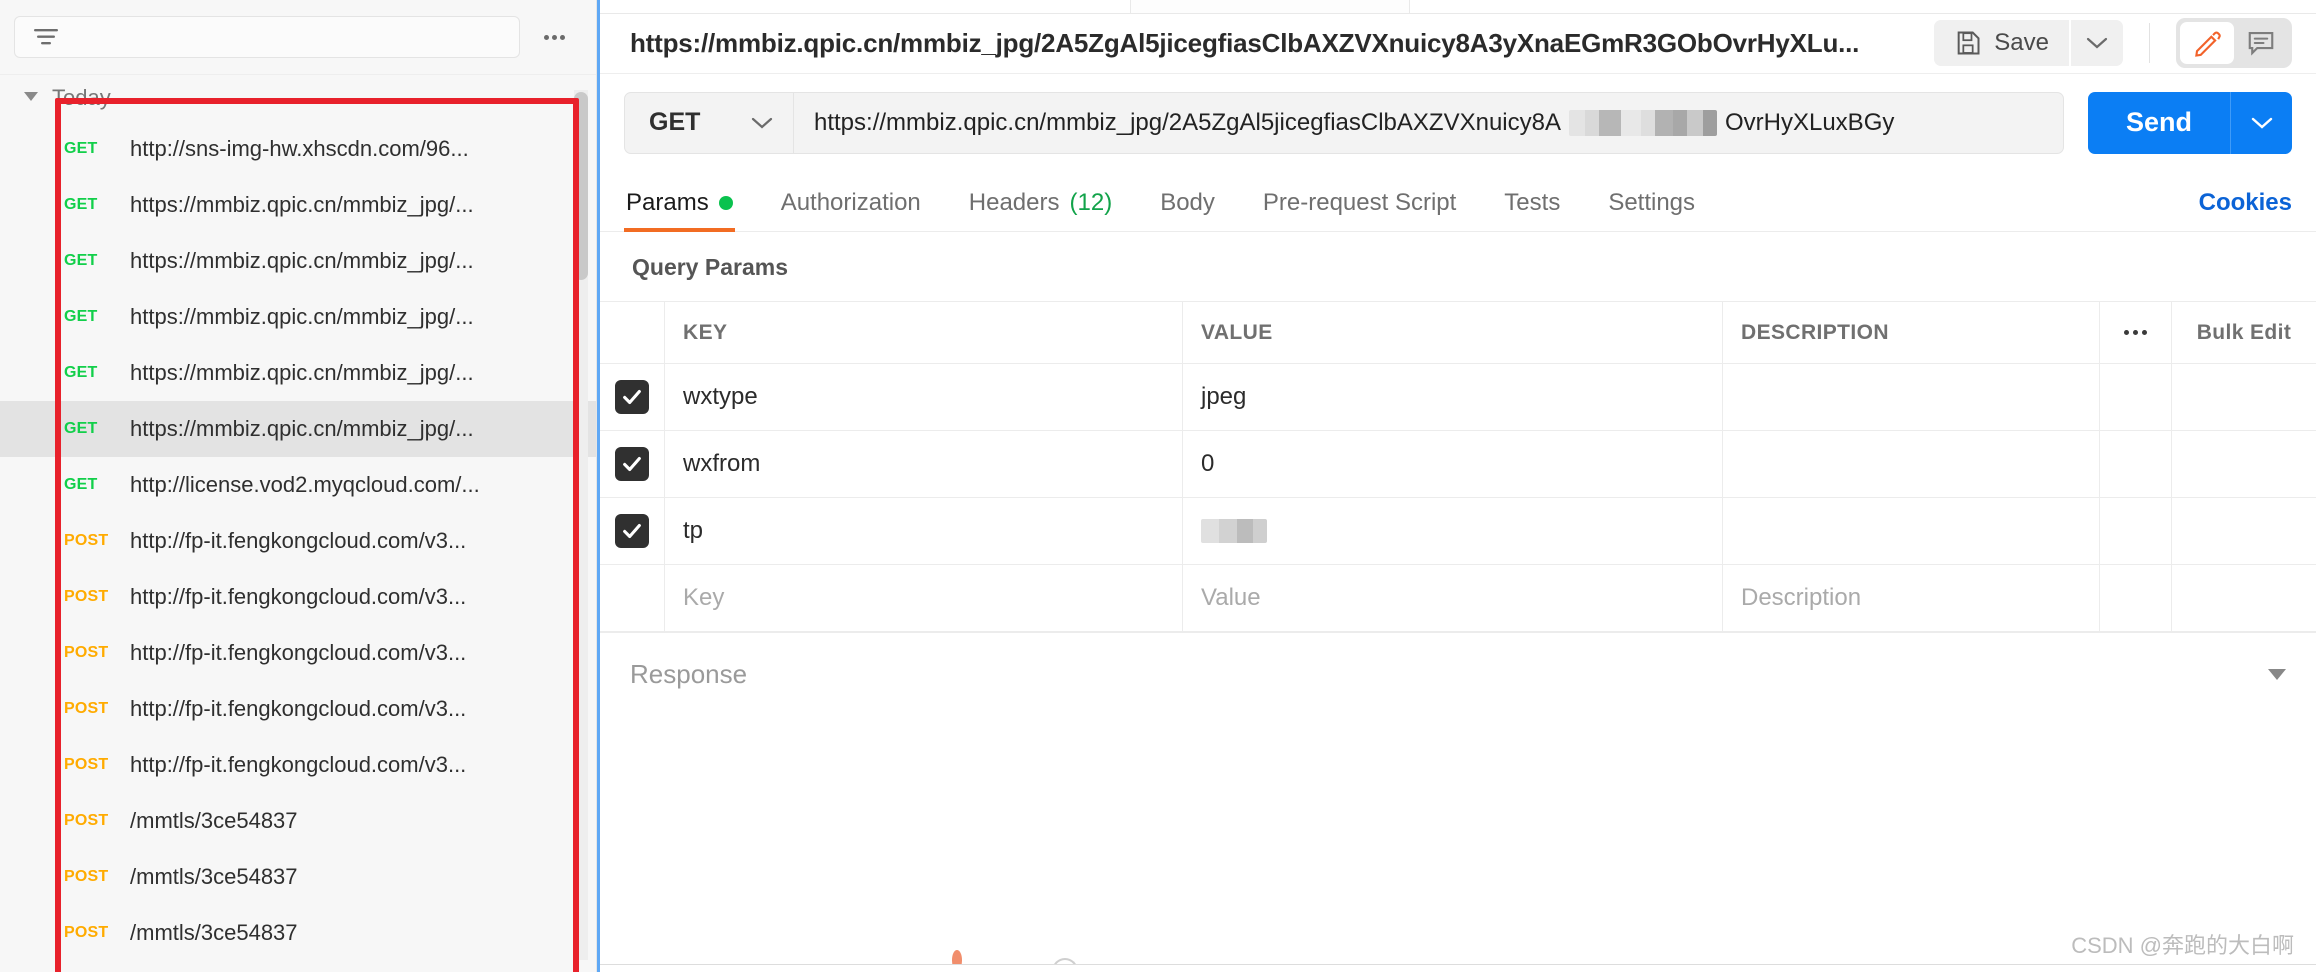  Describe the element at coordinates (679, 211) in the screenshot. I see `tab-params: Params` at that location.